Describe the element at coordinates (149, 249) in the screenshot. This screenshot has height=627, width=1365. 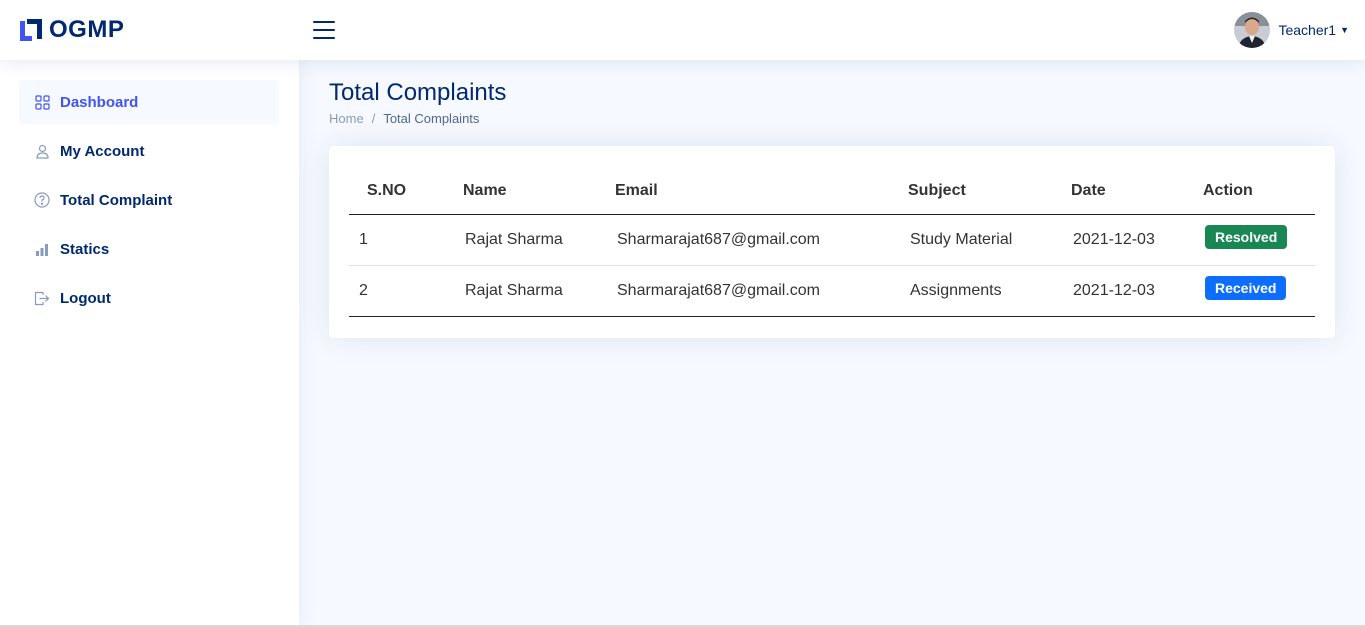
I see `sidebar-item-statics: Statics` at that location.